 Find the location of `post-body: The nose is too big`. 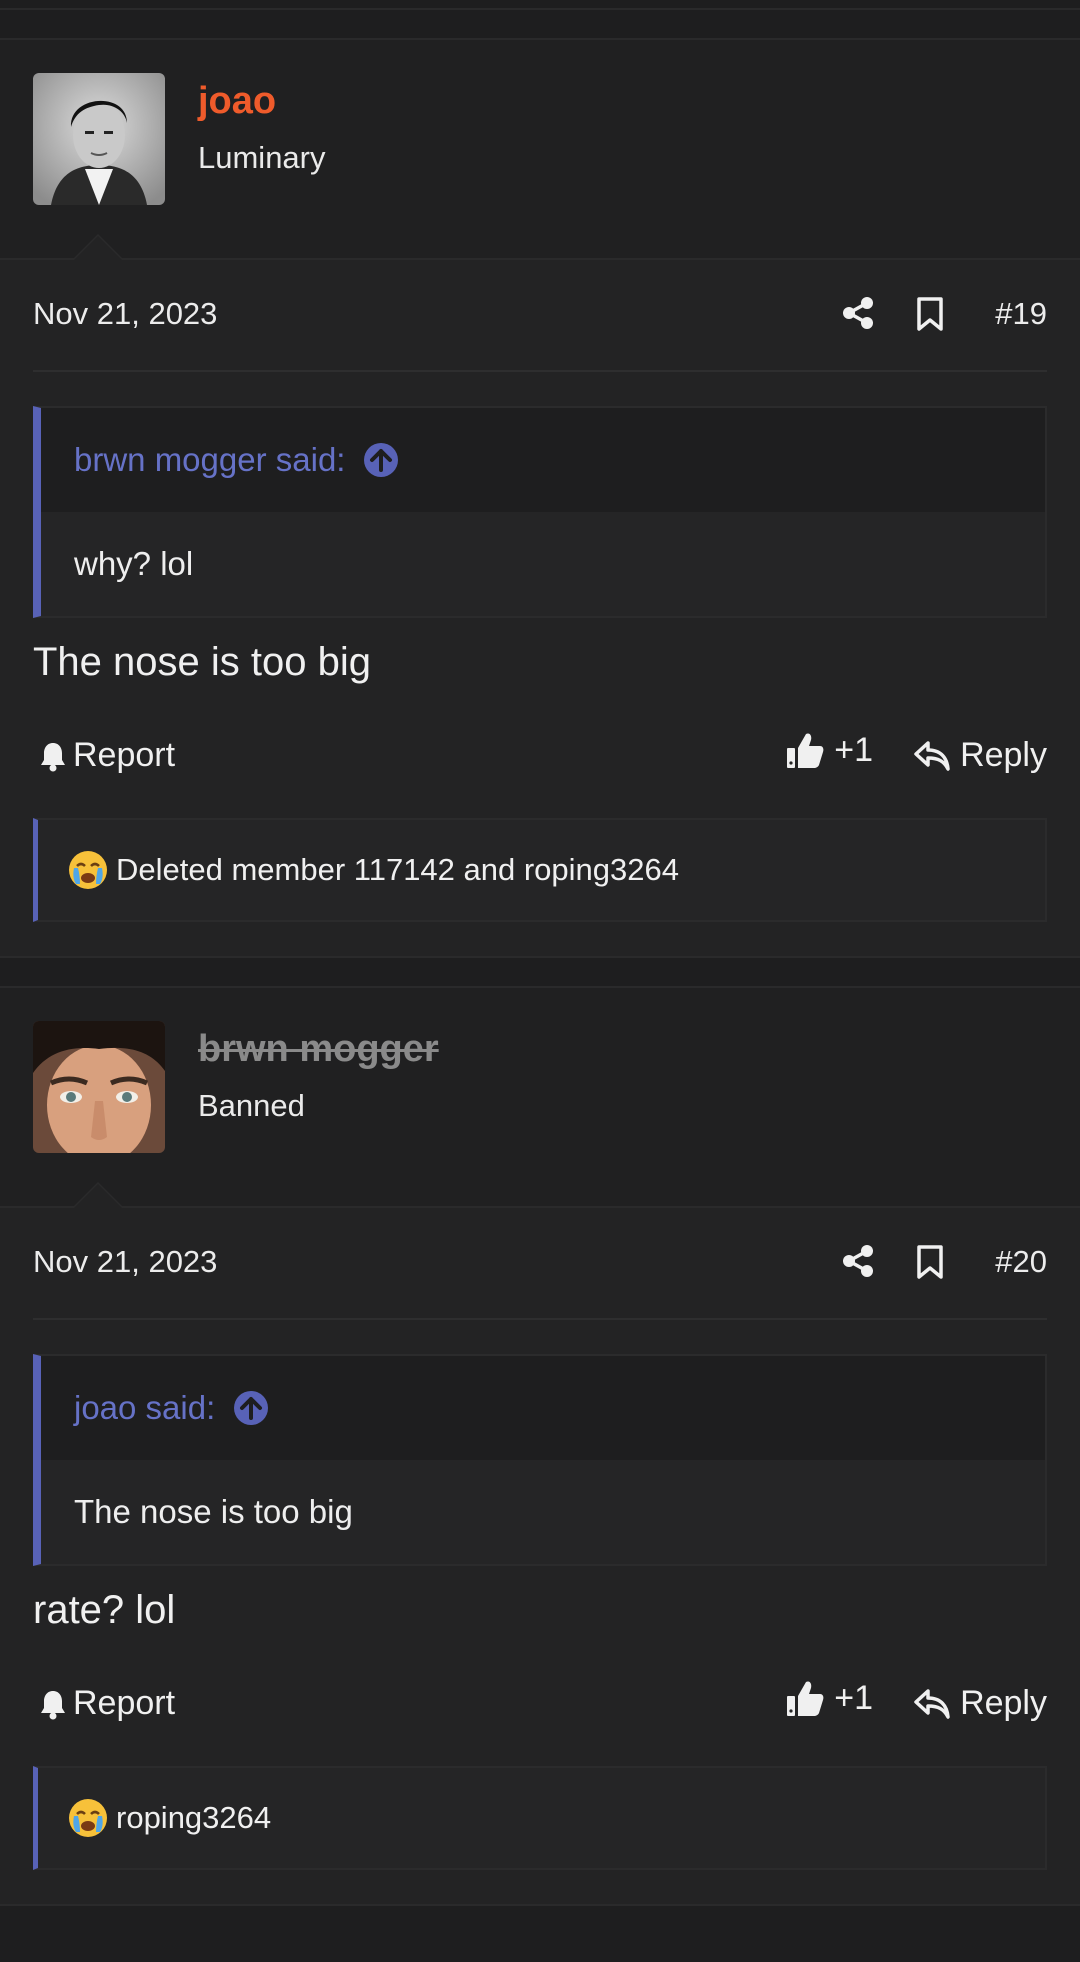

post-body: The nose is too big is located at coordinates (202, 662).